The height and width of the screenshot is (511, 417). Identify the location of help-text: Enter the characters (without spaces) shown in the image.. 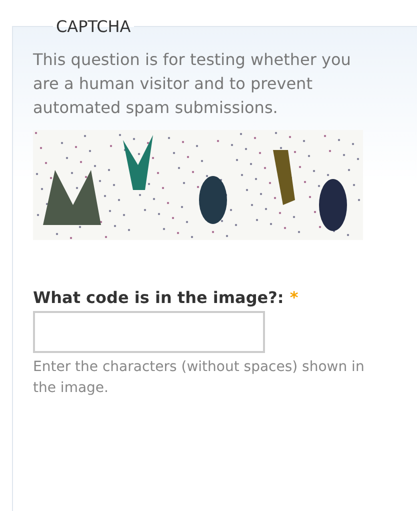
(199, 378).